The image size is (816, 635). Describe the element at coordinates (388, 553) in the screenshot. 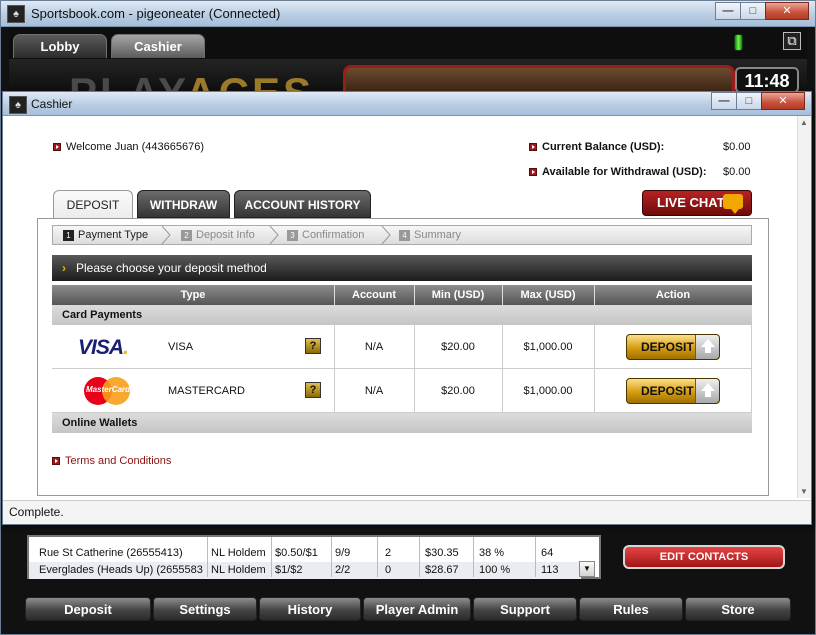

I see `table-waiting: 2` at that location.